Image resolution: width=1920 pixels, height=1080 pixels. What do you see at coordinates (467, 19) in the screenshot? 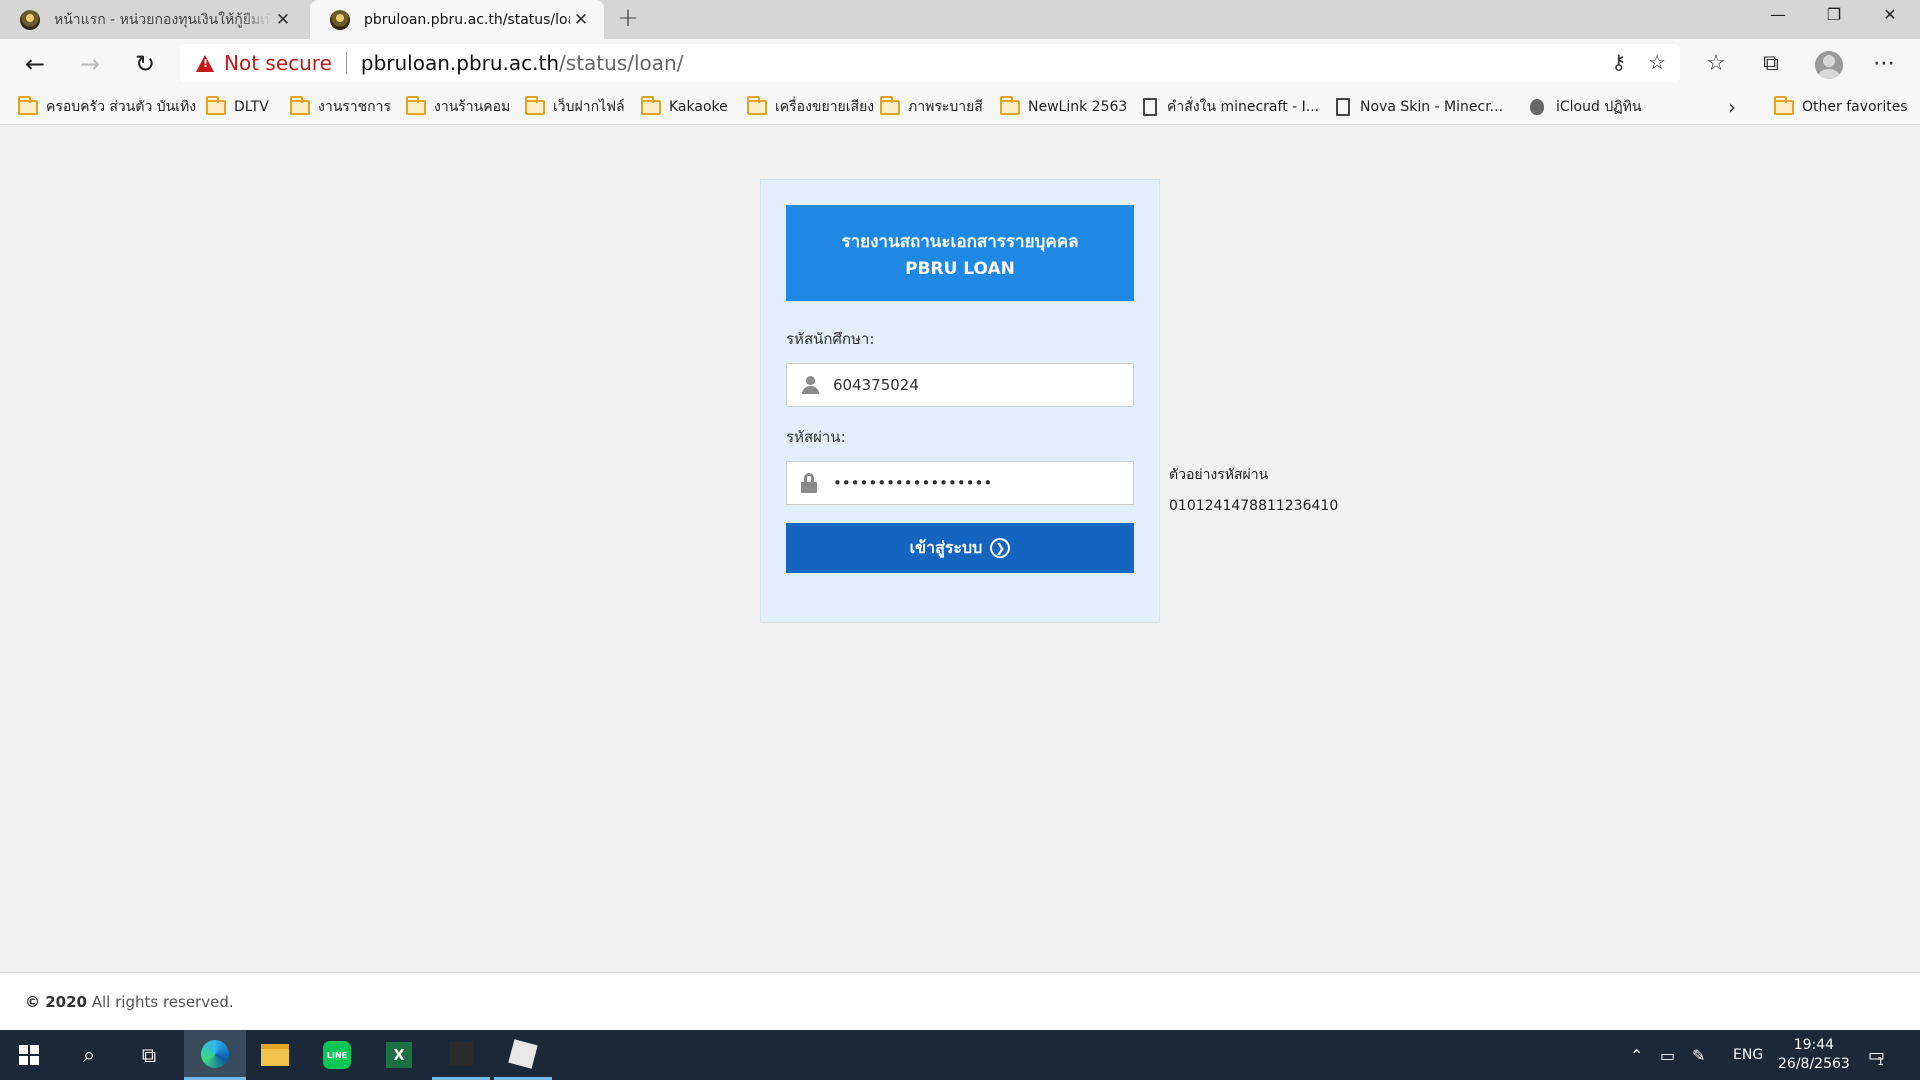
I see `tab-title: pbruloan.pbru.ac.th/status/loan/` at bounding box center [467, 19].